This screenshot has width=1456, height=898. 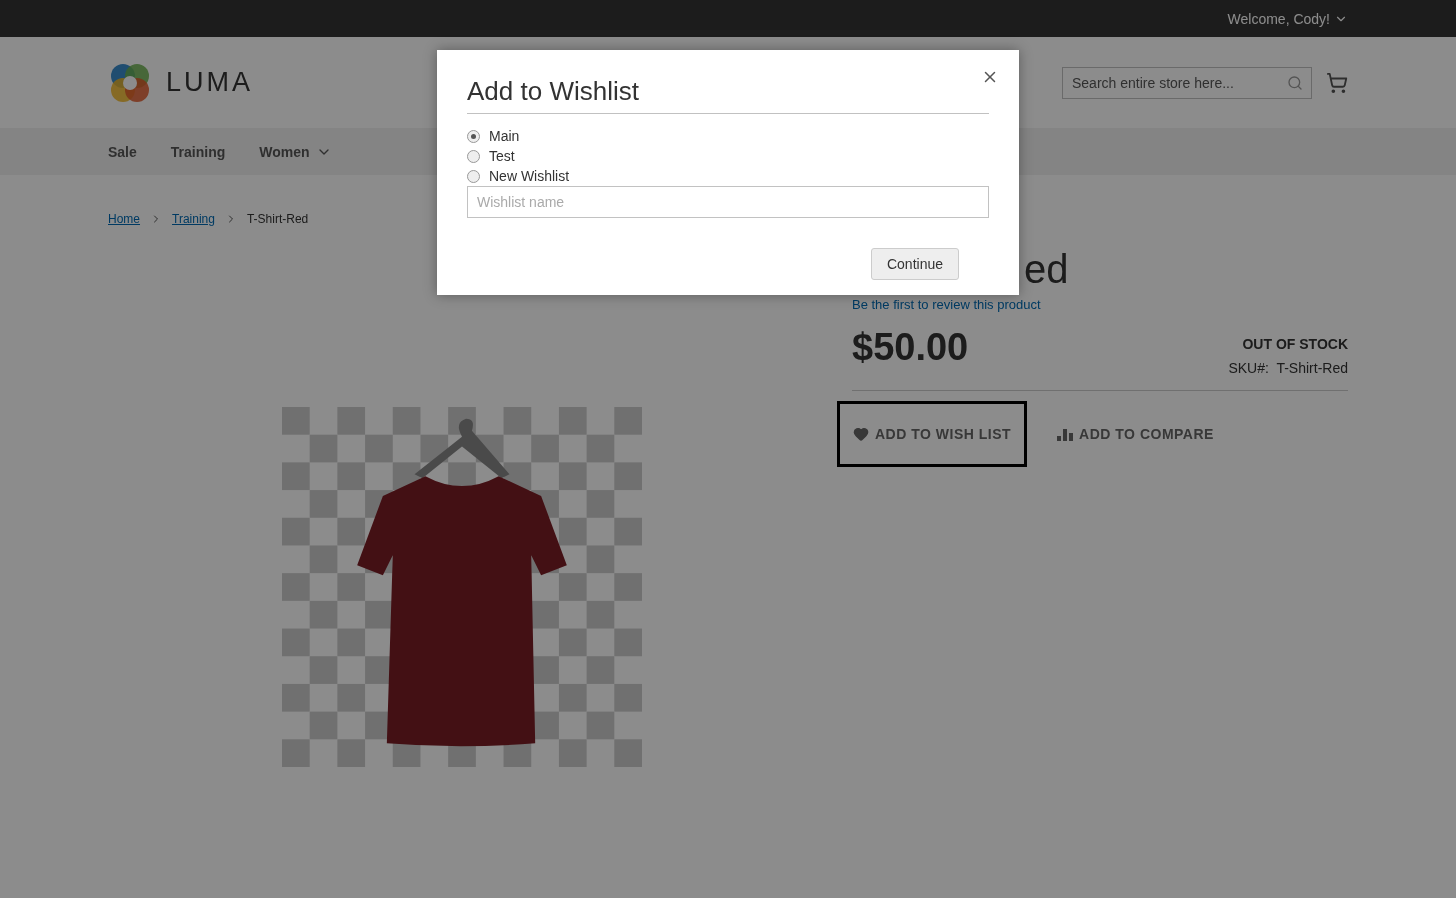 What do you see at coordinates (728, 202) in the screenshot?
I see `wishlist-name-field: Wishlist name` at bounding box center [728, 202].